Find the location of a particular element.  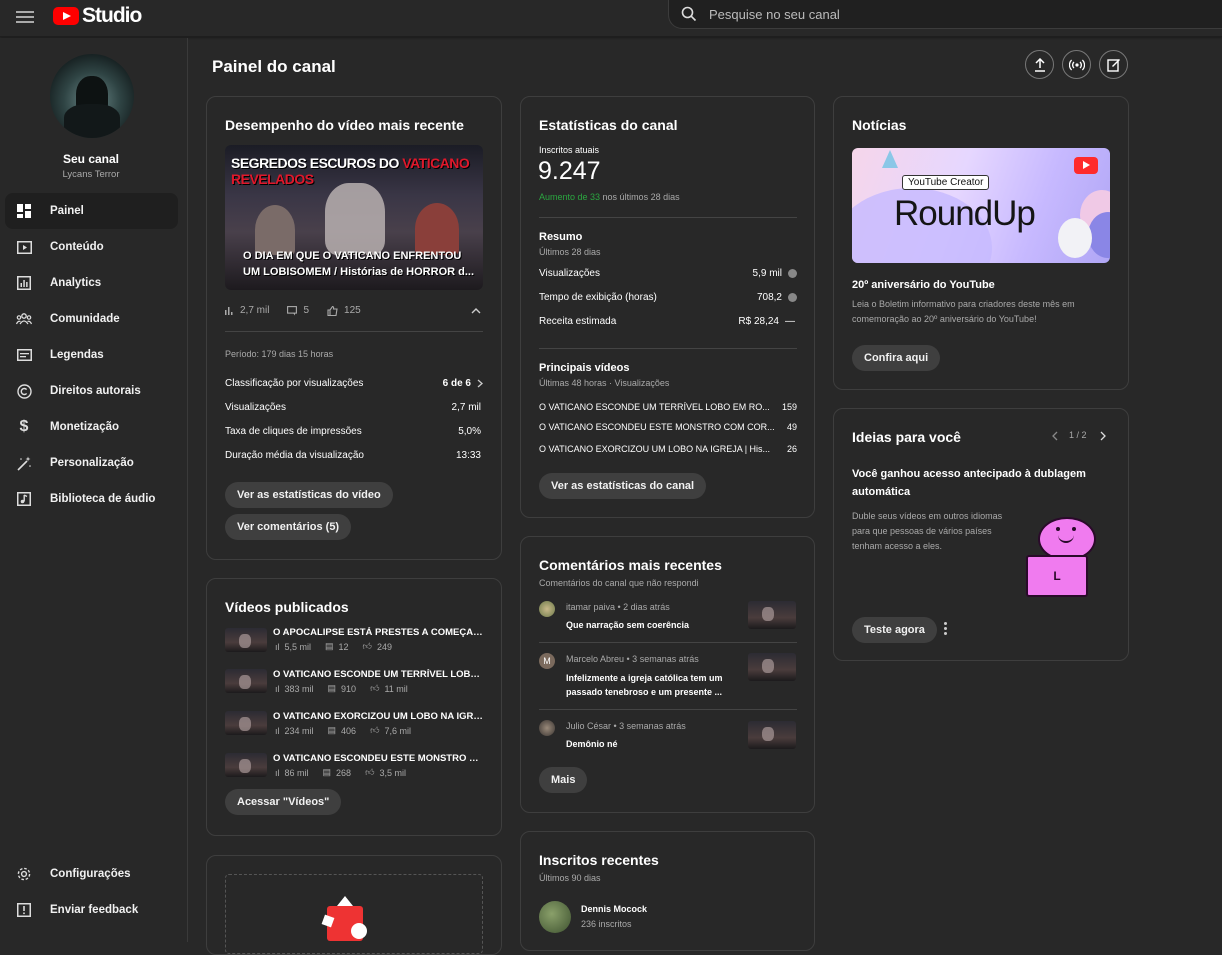

search-bar is located at coordinates (945, 14).